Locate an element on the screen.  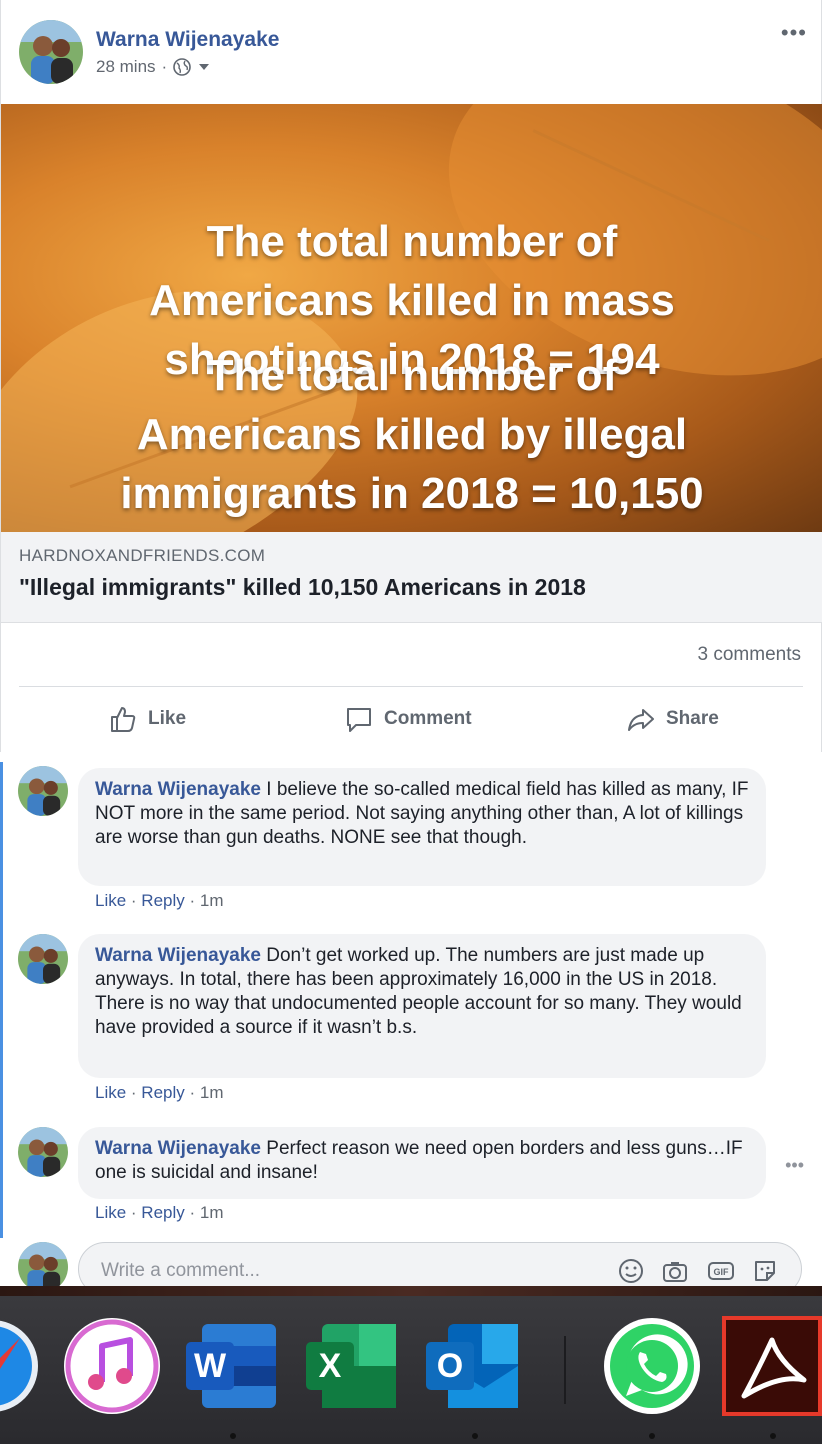
link-domain: HARDNOXANDFRIENDS.COM is located at coordinates (142, 555).